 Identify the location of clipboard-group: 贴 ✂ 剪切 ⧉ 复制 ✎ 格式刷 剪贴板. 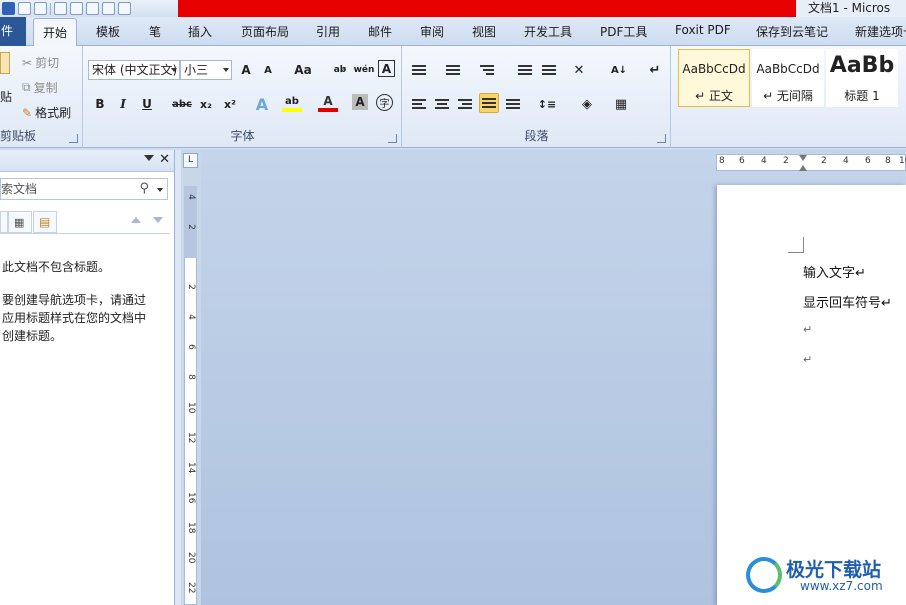
(41, 97).